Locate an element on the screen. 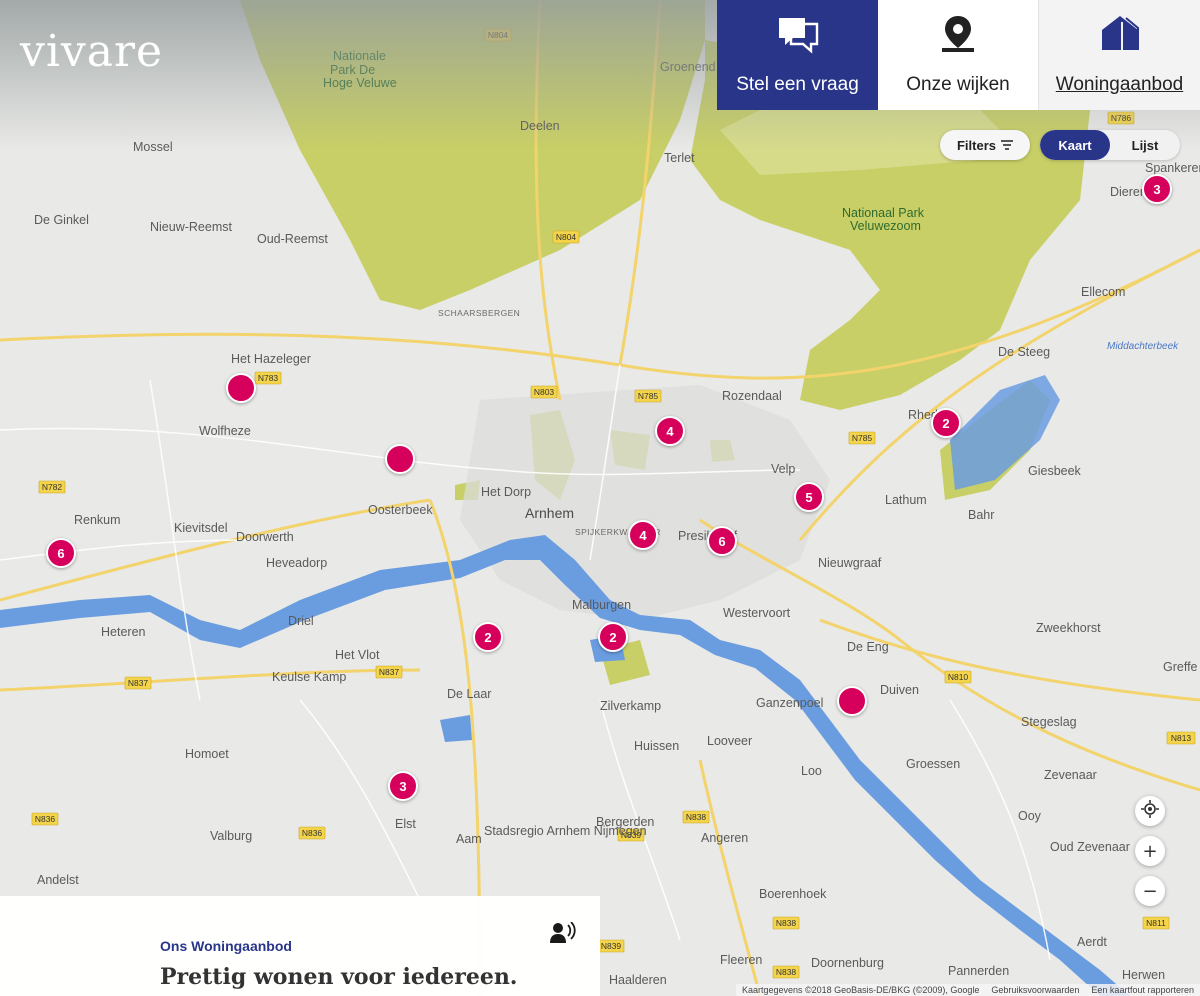 The height and width of the screenshot is (996, 1200). svg-text: Ellecom is located at coordinates (1103, 292).